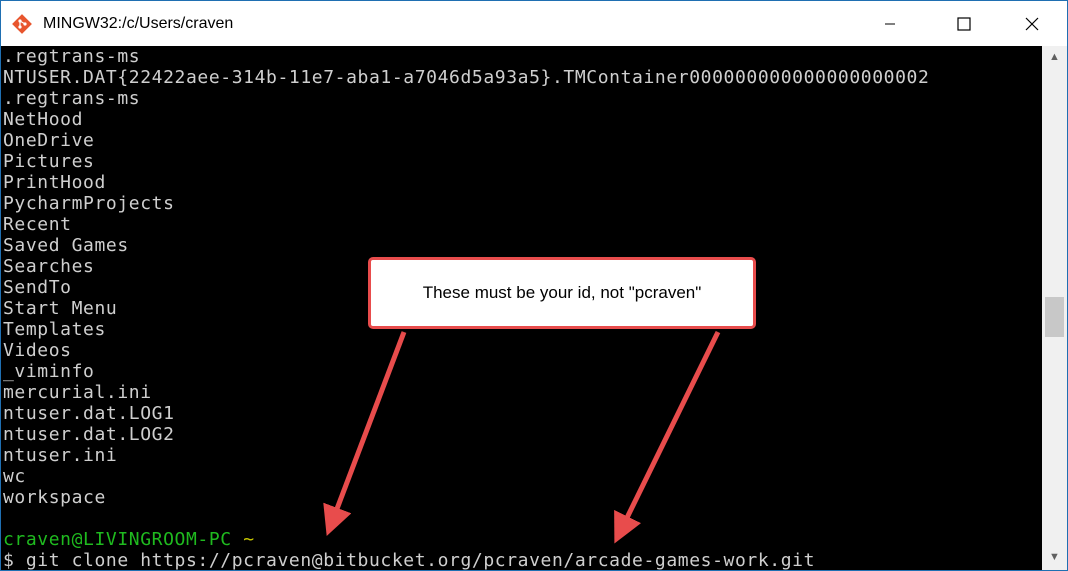  I want to click on terminal-line: mercurial.ini, so click(77, 392).